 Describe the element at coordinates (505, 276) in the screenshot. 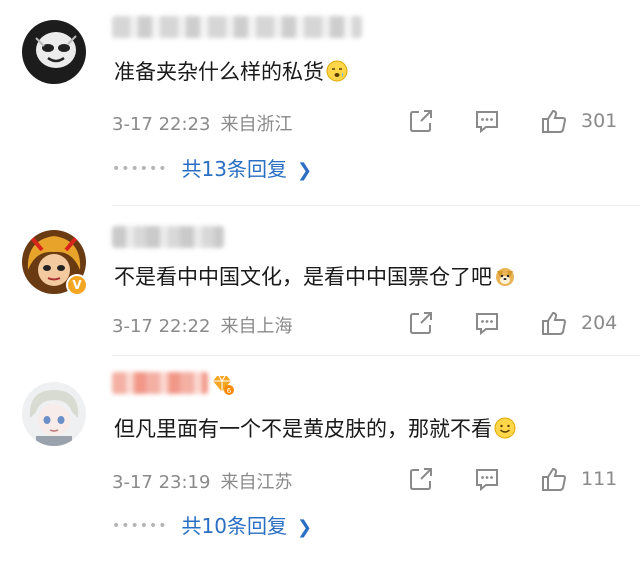

I see `doge-emoji-icon` at that location.